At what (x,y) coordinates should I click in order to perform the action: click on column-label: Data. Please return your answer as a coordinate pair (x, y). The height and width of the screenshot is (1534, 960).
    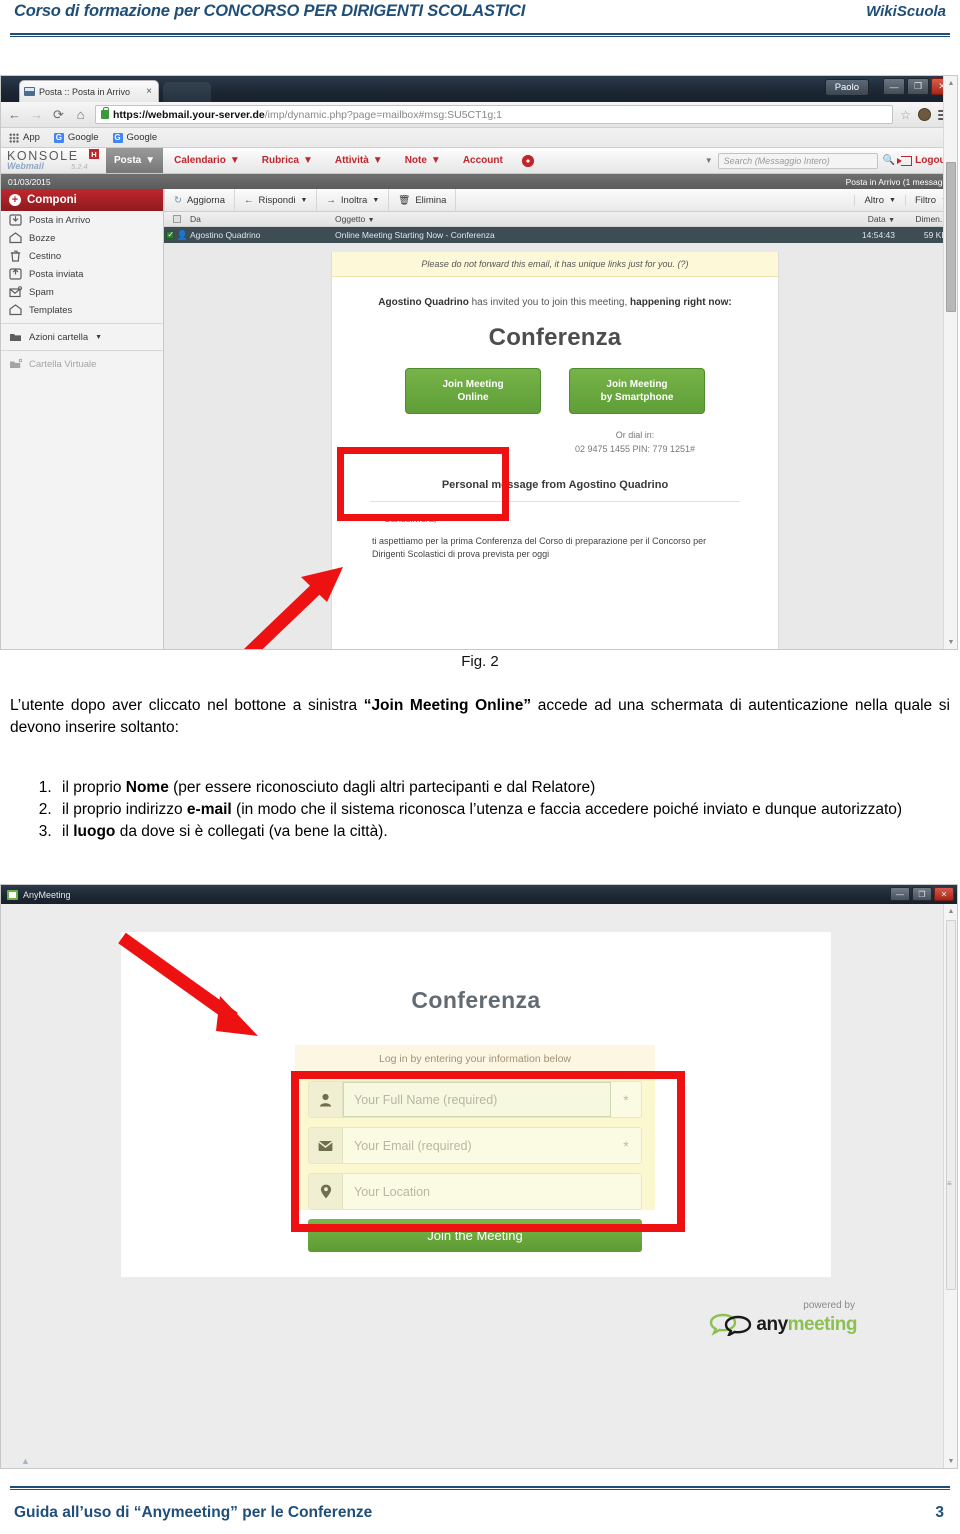
    Looking at the image, I should click on (876, 219).